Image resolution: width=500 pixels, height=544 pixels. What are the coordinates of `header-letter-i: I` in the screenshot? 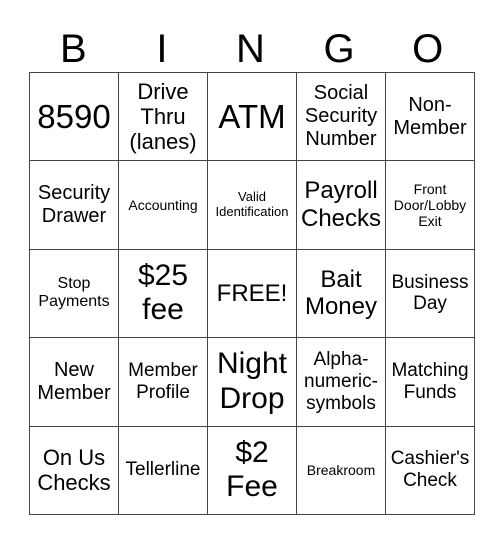 It's located at (162, 49).